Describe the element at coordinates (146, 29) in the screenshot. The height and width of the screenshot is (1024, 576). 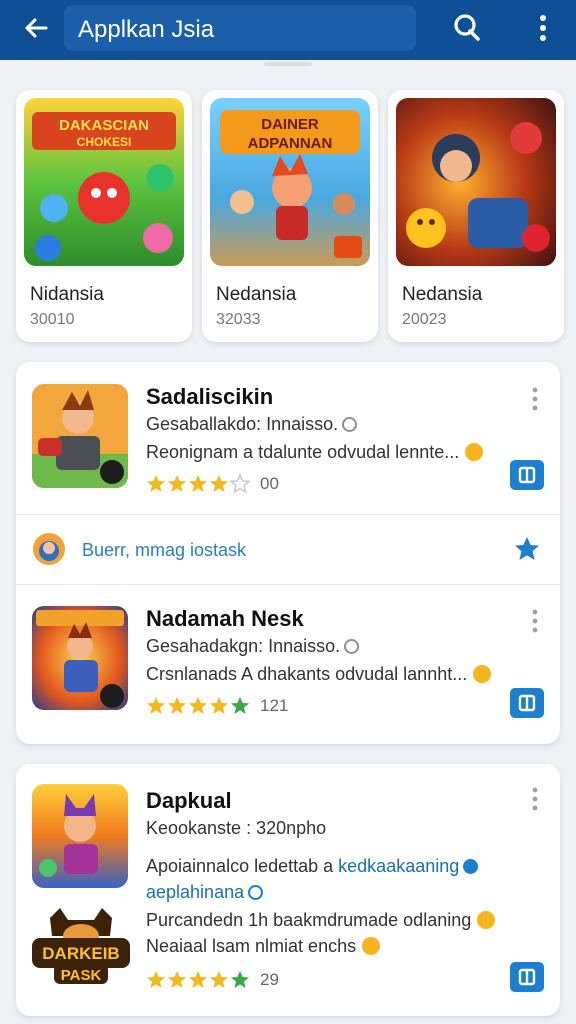
I see `app-title: Applkan Jsia` at that location.